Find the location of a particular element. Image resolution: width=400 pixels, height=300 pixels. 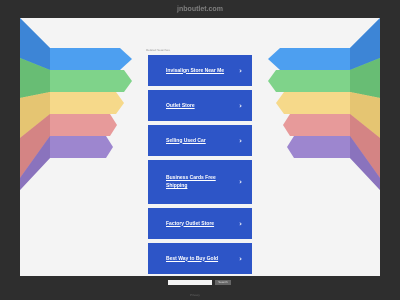

related-link: Selling Used Car › is located at coordinates (200, 140).